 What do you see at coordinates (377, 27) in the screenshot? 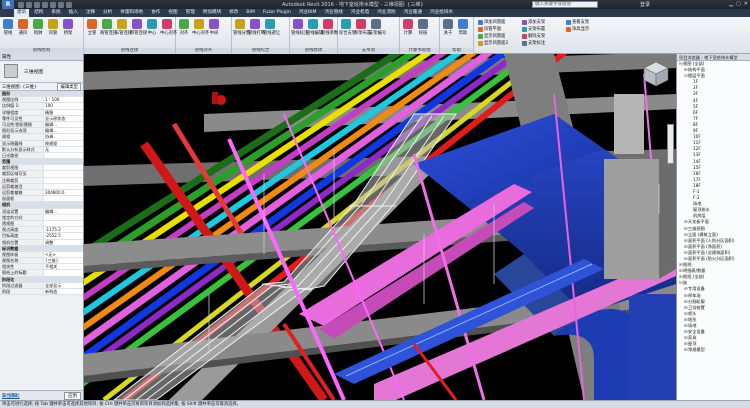
I see `ribbon-button: 支架编号` at bounding box center [377, 27].